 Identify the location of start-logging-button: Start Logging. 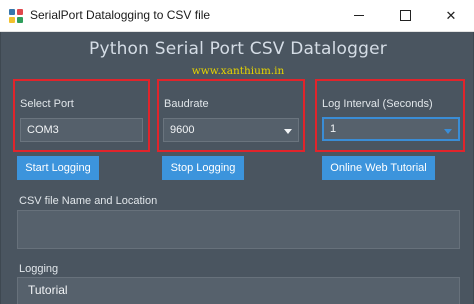
(58, 168).